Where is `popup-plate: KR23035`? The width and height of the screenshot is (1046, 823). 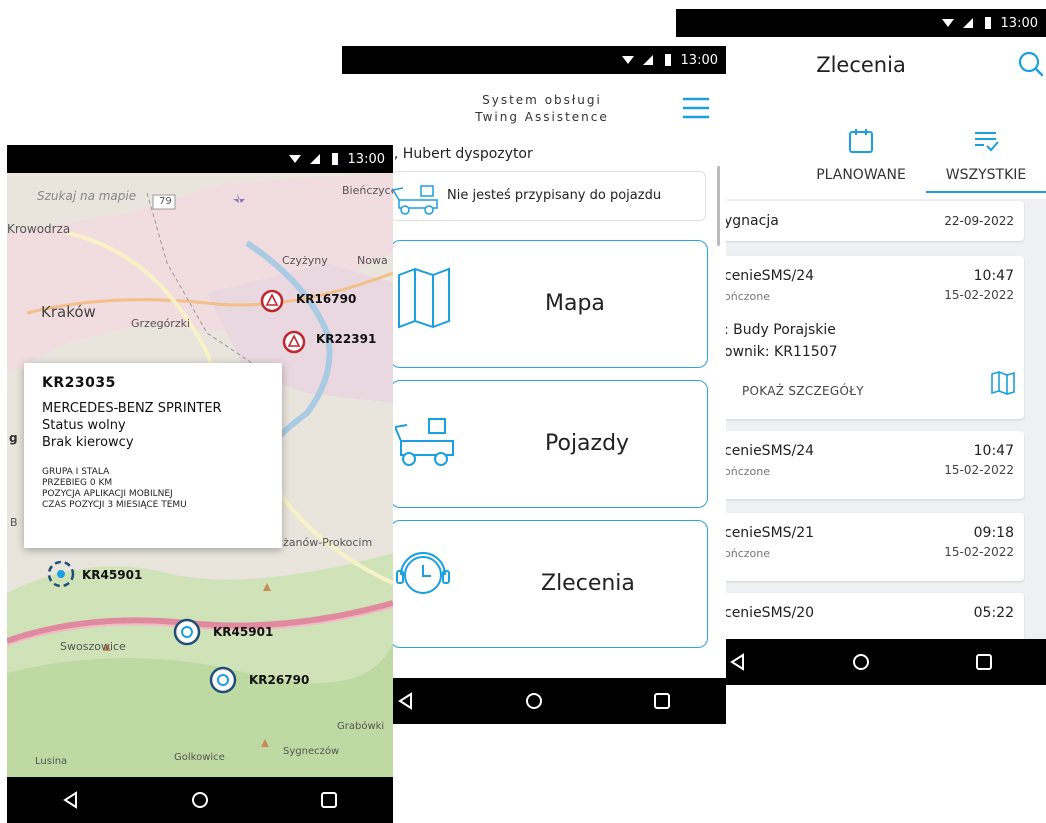 popup-plate: KR23035 is located at coordinates (79, 383).